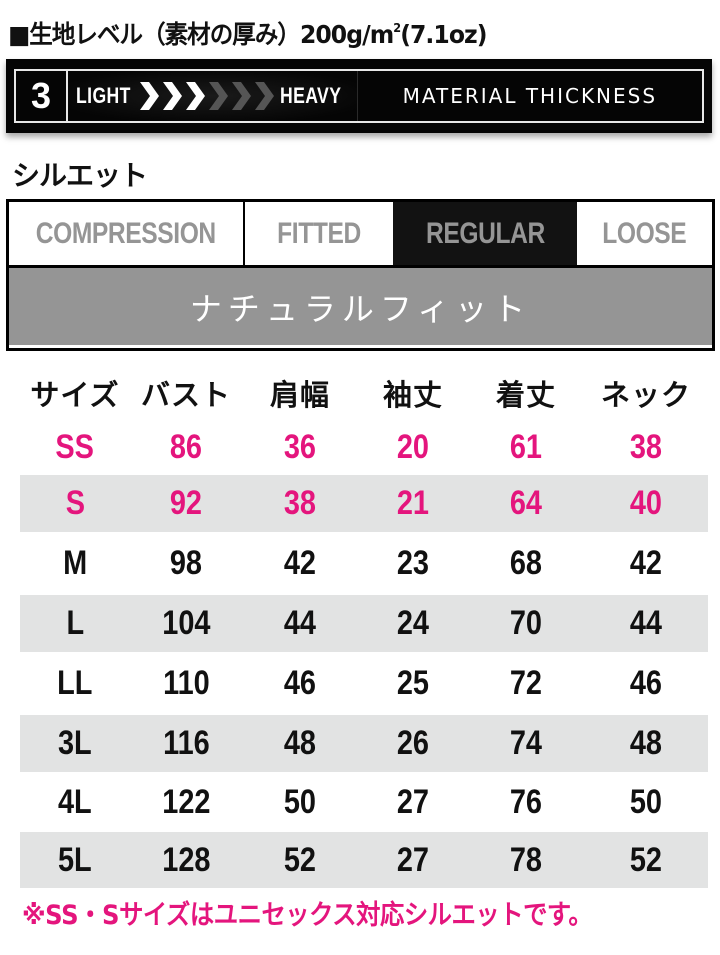  Describe the element at coordinates (75, 503) in the screenshot. I see `cell-size: S` at that location.